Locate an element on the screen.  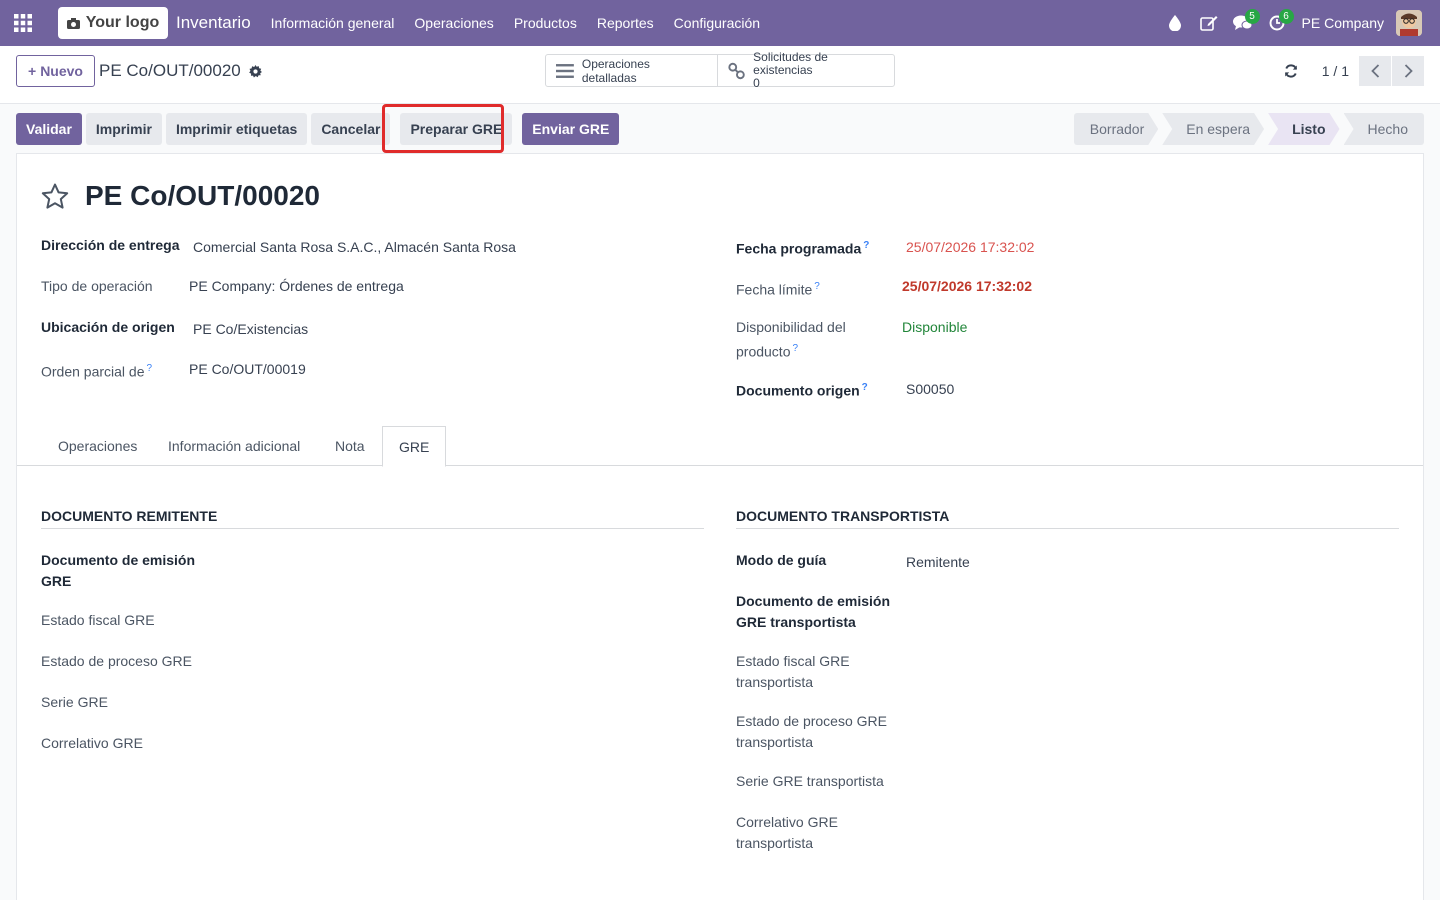
carrier-doc-emision-label: Documento de emisión is located at coordinates (813, 601).